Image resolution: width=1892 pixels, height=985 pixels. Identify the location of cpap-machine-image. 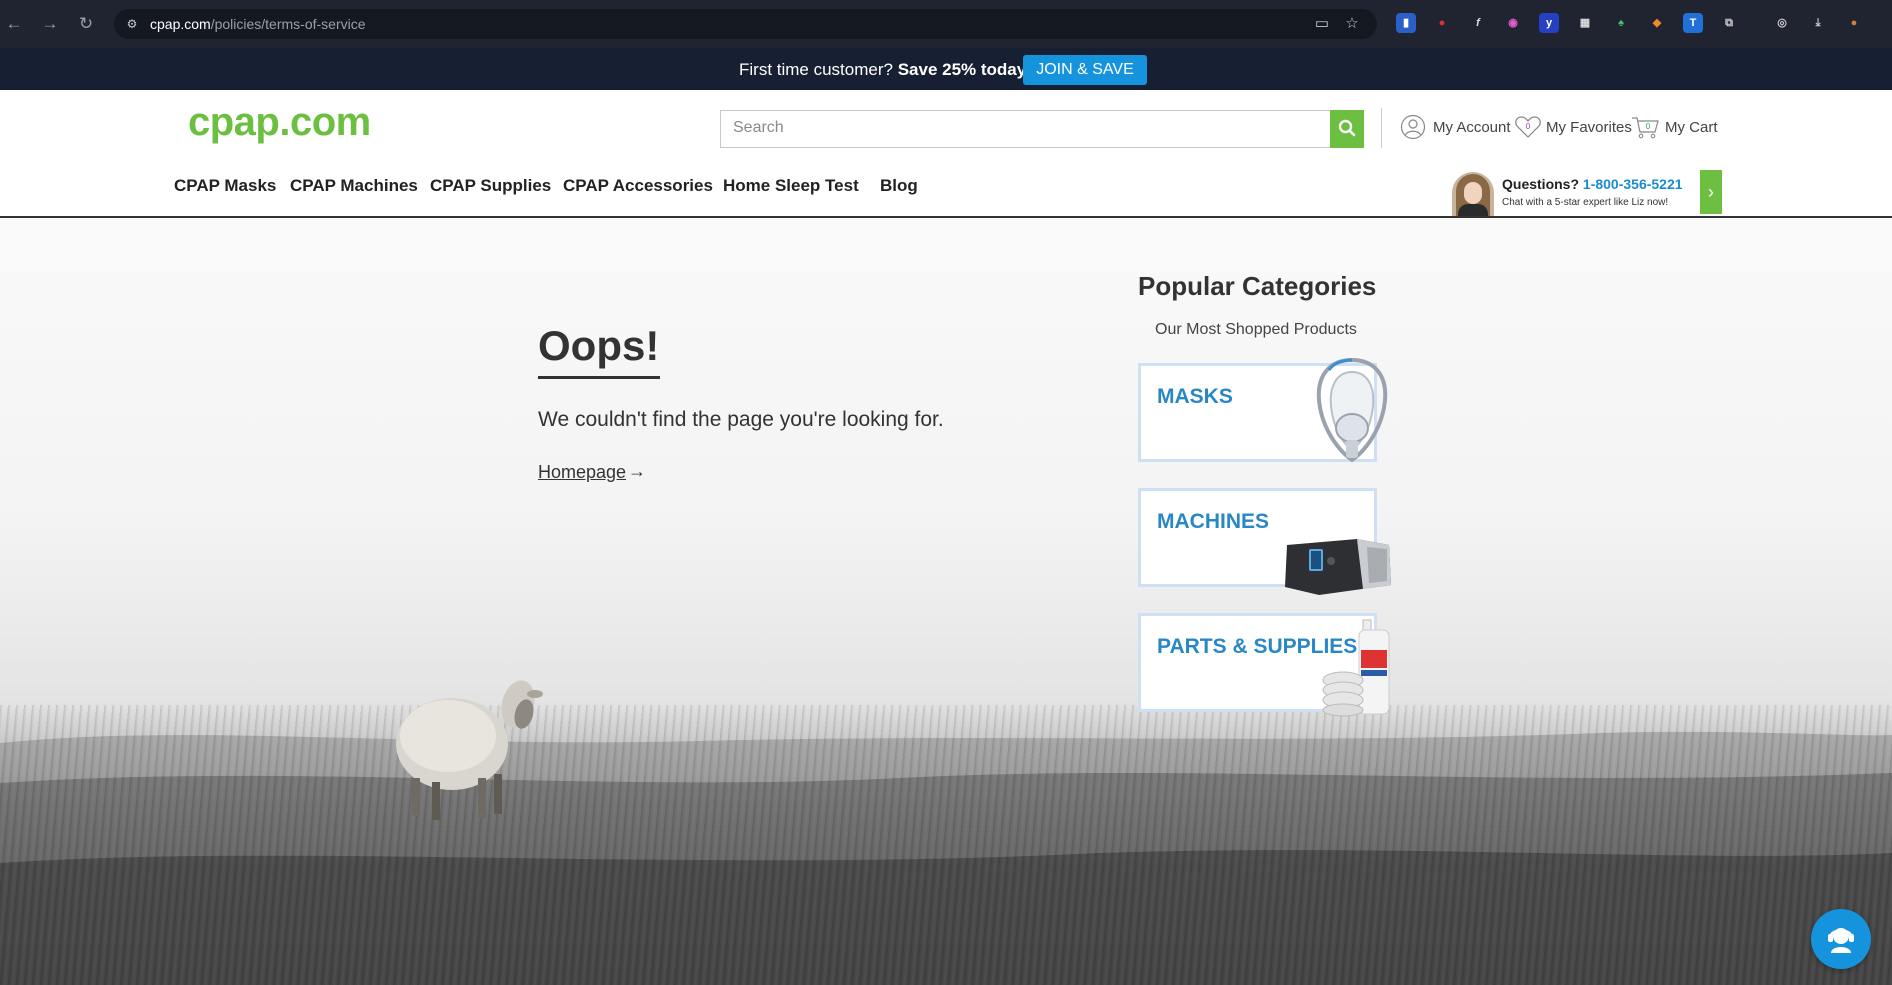
(1338, 567).